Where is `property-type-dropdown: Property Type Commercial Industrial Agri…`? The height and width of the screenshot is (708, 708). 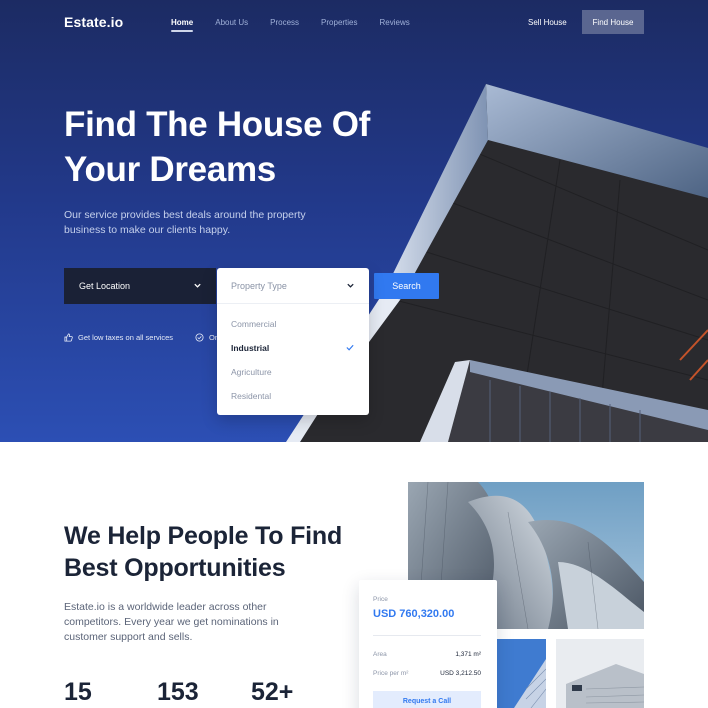
property-type-dropdown: Property Type Commercial Industrial Agri… is located at coordinates (293, 341).